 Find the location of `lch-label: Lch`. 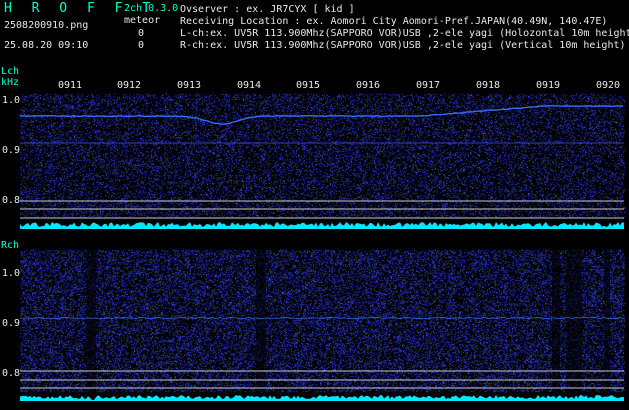

lch-label: Lch is located at coordinates (10, 71).